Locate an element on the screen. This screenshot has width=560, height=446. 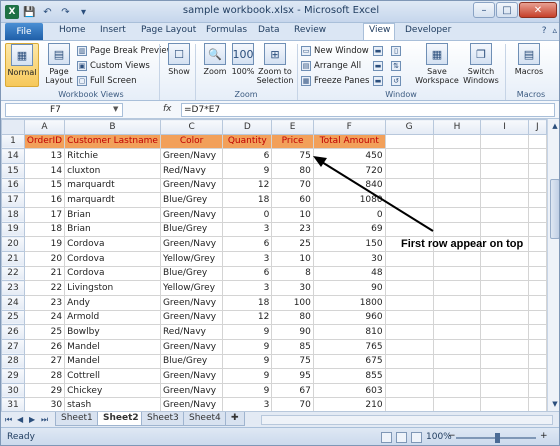
cell-quantity: 6 is located at coordinates (247, 273).